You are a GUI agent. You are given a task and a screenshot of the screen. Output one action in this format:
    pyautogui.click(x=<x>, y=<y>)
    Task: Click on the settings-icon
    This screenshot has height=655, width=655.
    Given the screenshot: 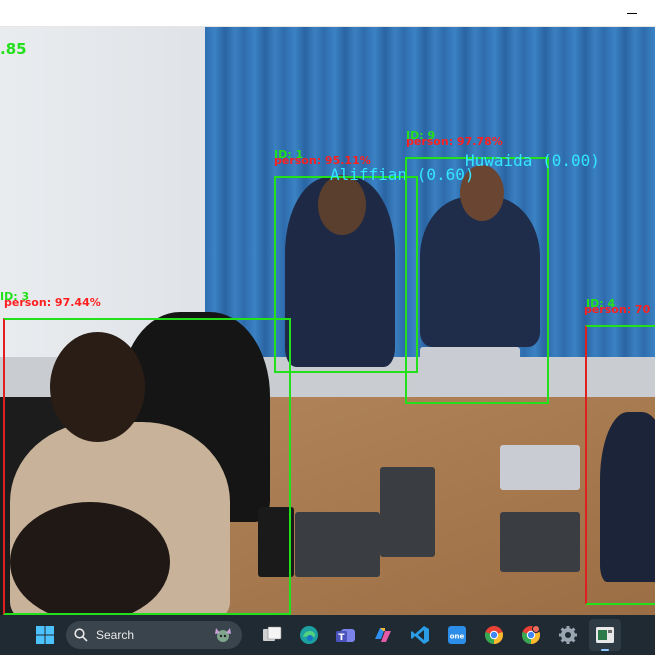 What is the action you would take?
    pyautogui.click(x=568, y=635)
    